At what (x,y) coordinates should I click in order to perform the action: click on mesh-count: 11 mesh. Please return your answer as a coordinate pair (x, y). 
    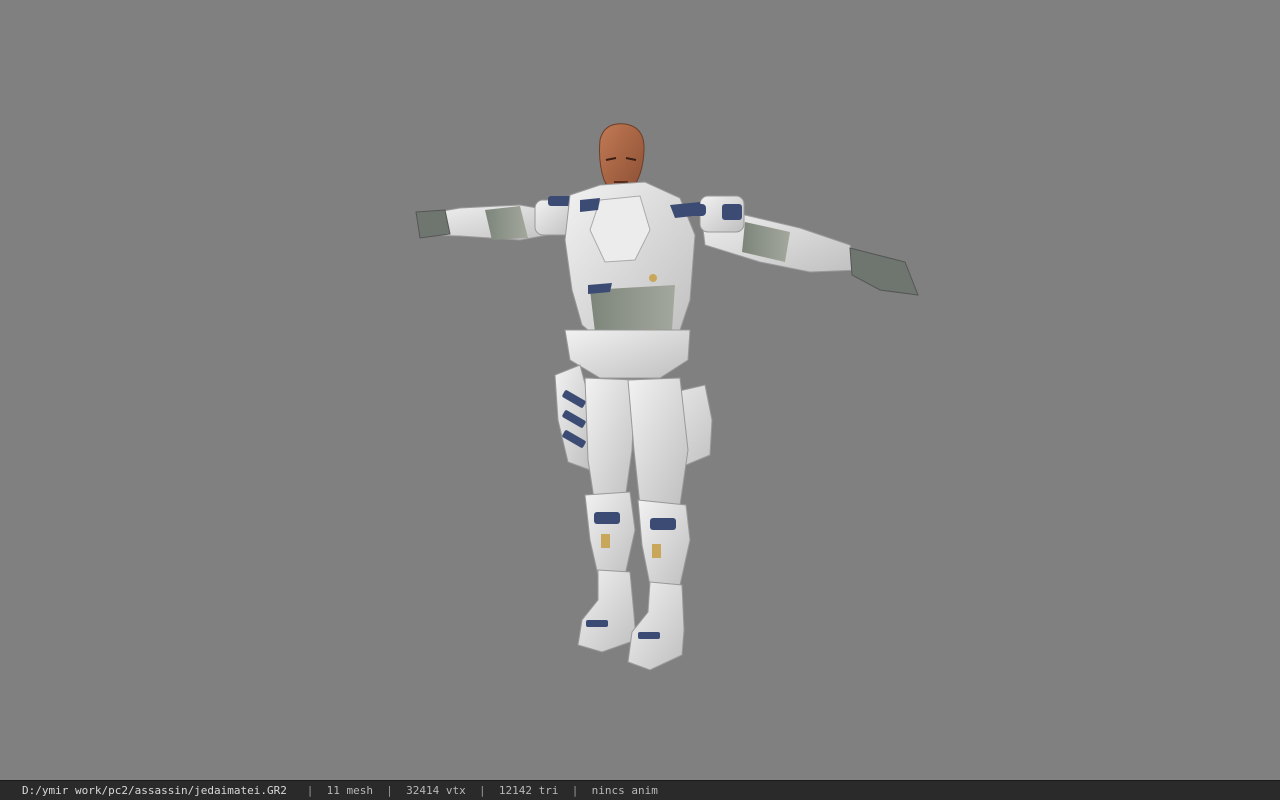
    Looking at the image, I should click on (350, 790).